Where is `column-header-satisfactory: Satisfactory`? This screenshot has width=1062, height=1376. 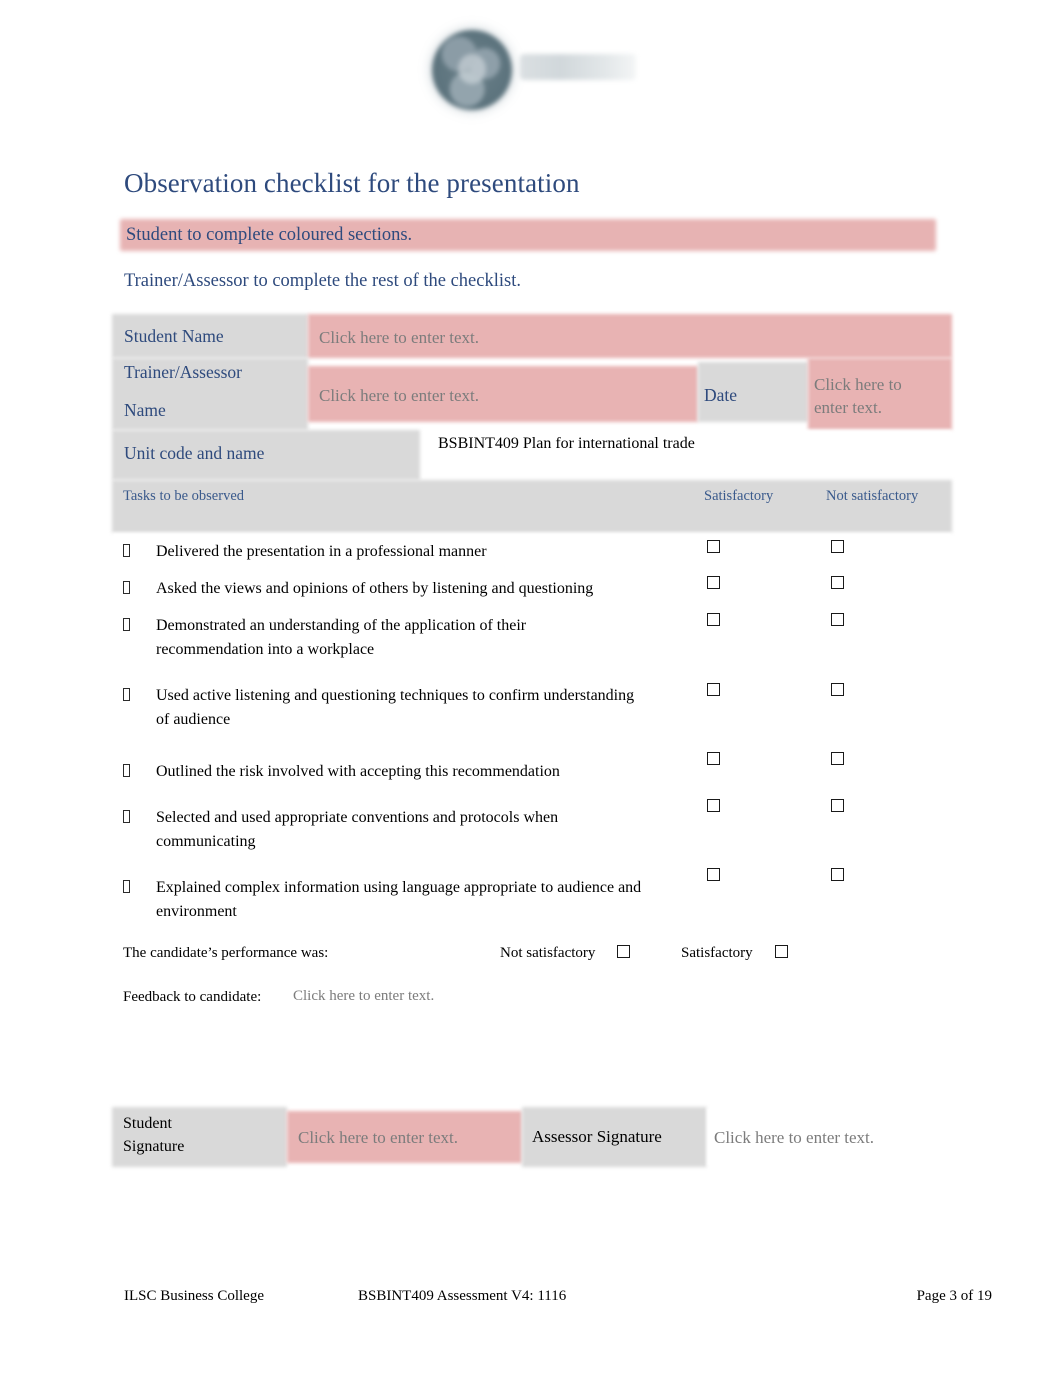
column-header-satisfactory: Satisfactory is located at coordinates (739, 496).